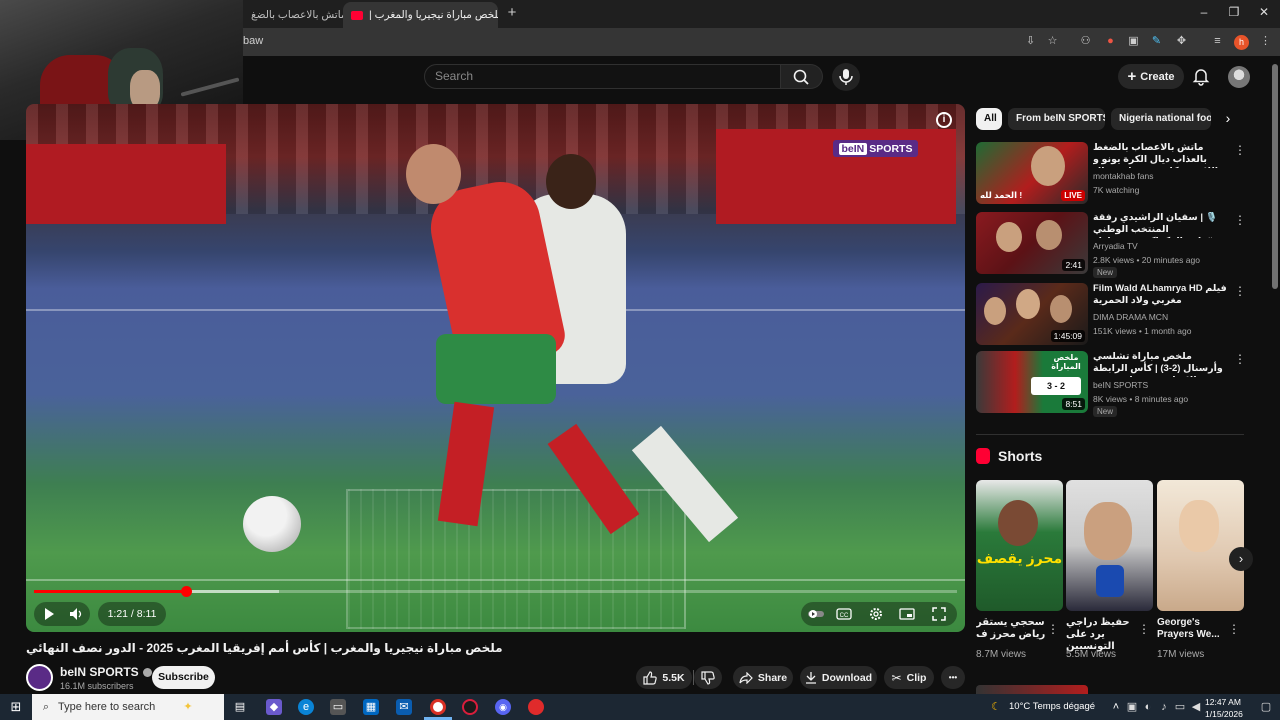 This screenshot has height=720, width=1280. I want to click on mail-icon: ✉, so click(404, 707).